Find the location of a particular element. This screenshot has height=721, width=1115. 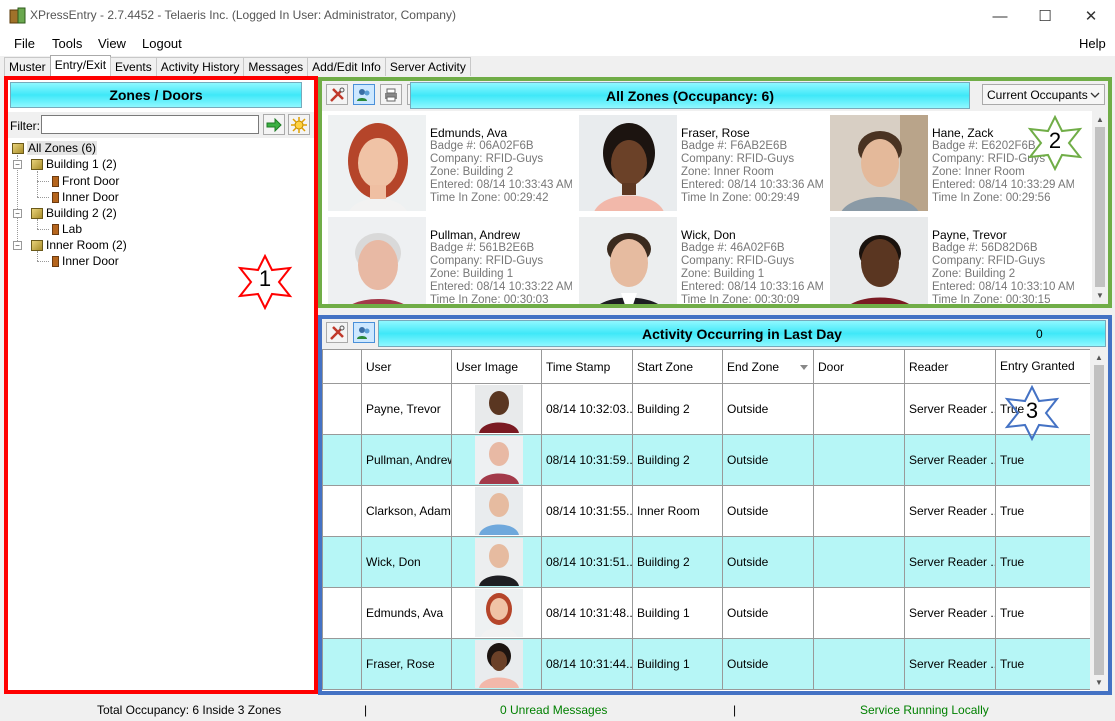

user-photo is located at coordinates (498, 460).